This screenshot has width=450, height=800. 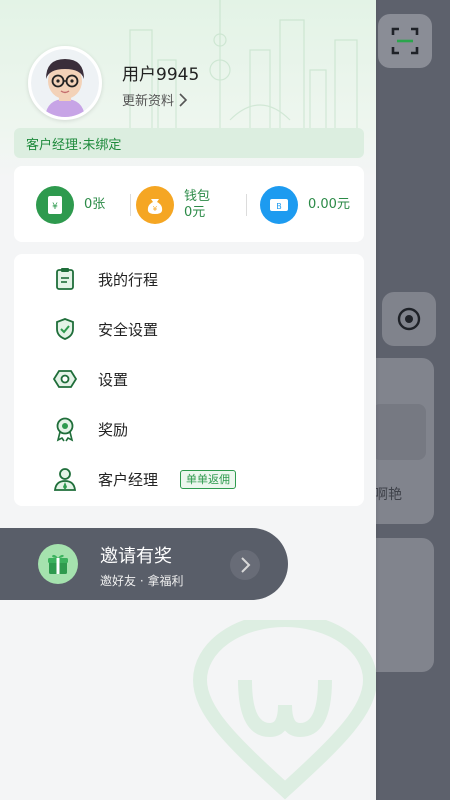 I want to click on scan-button, so click(x=405, y=41).